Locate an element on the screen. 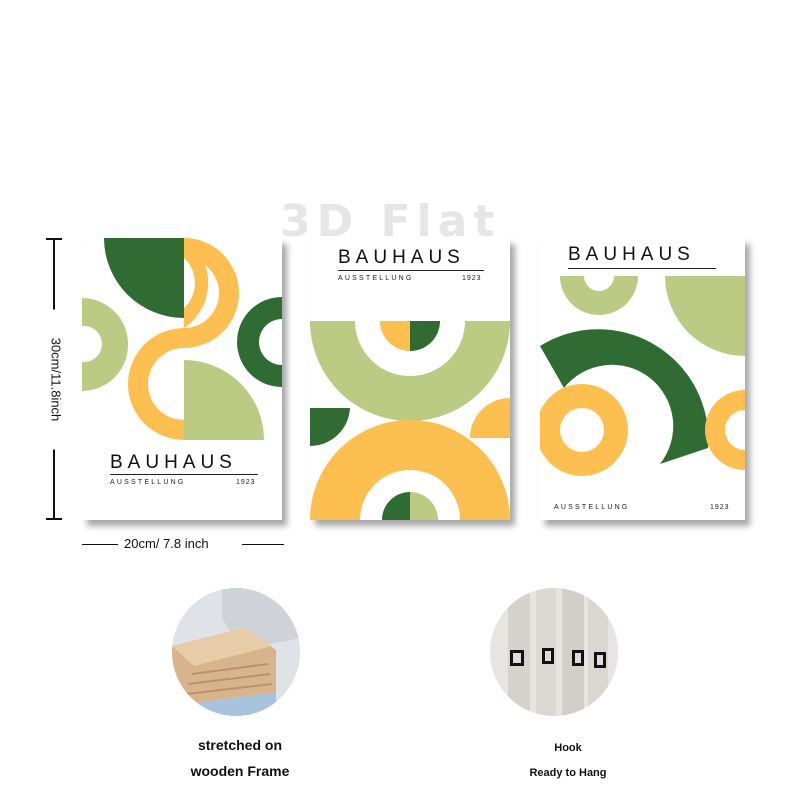 The width and height of the screenshot is (800, 800). poster-right-year: 1923 is located at coordinates (720, 507).